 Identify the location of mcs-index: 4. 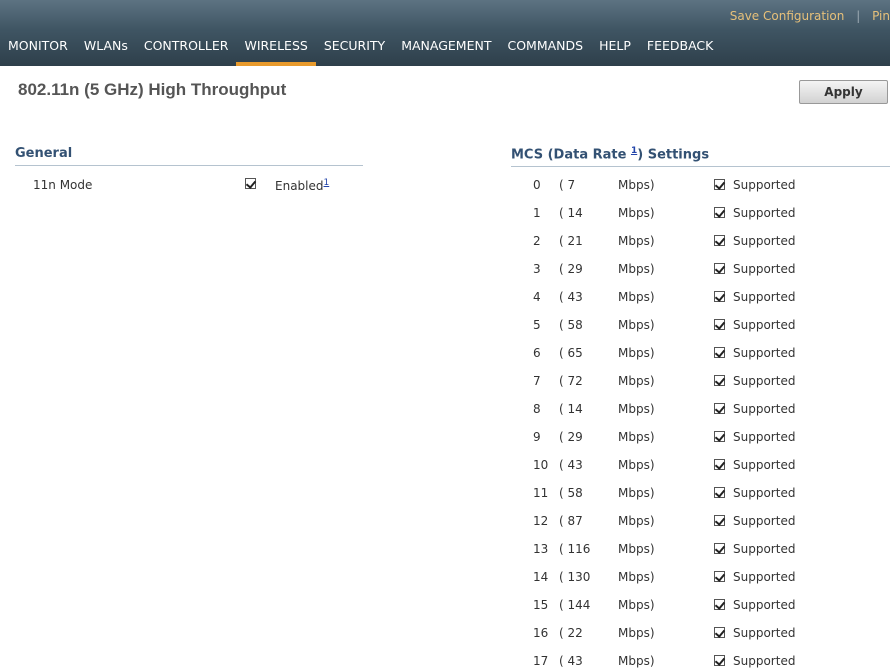
(537, 297).